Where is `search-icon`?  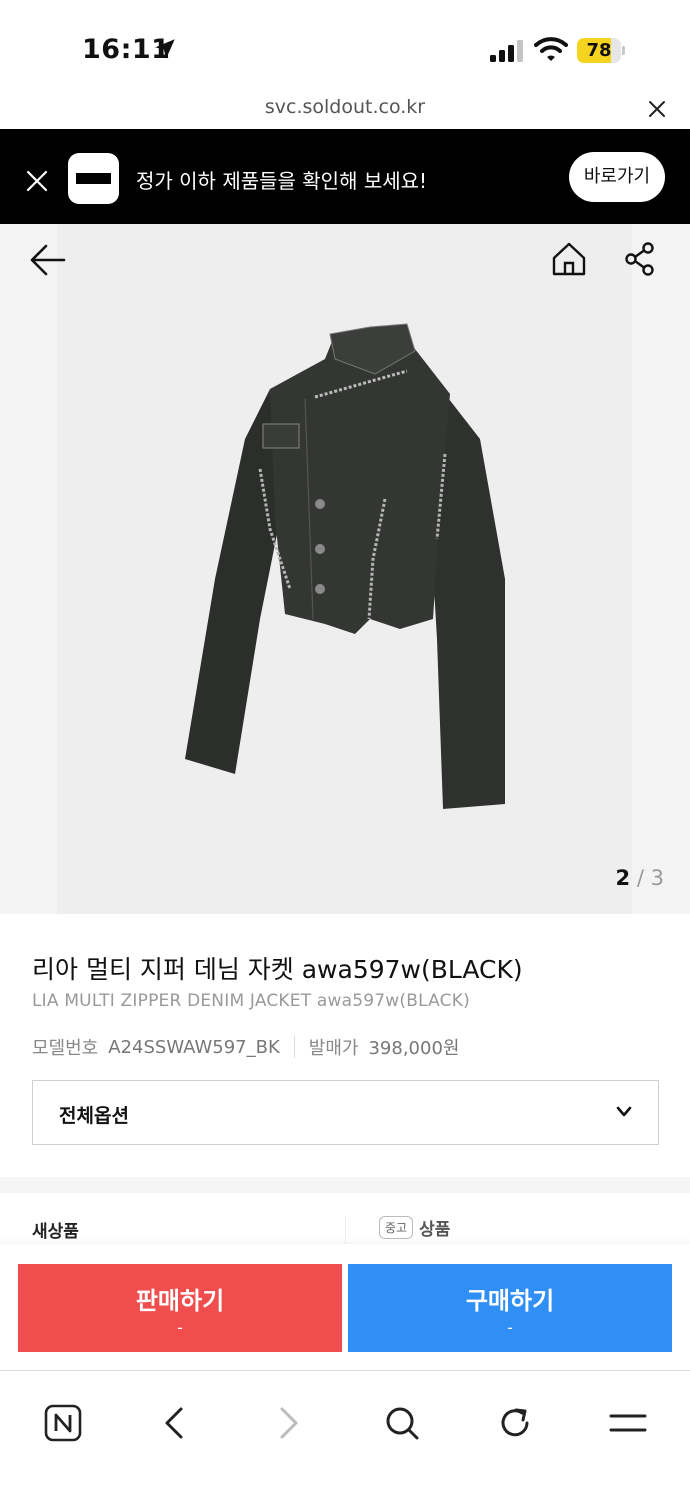
search-icon is located at coordinates (402, 1423).